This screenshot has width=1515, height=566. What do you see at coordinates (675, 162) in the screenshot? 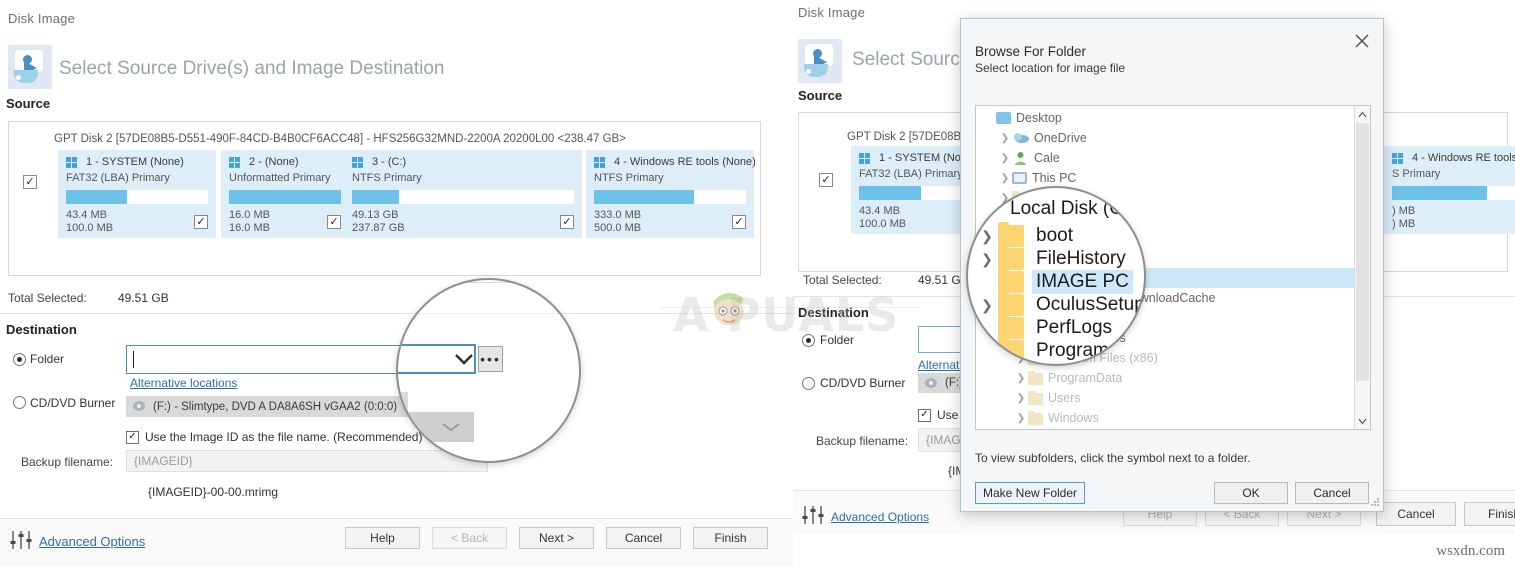
I see `partition-4-title: 4 - Windows RE tools (None)` at bounding box center [675, 162].